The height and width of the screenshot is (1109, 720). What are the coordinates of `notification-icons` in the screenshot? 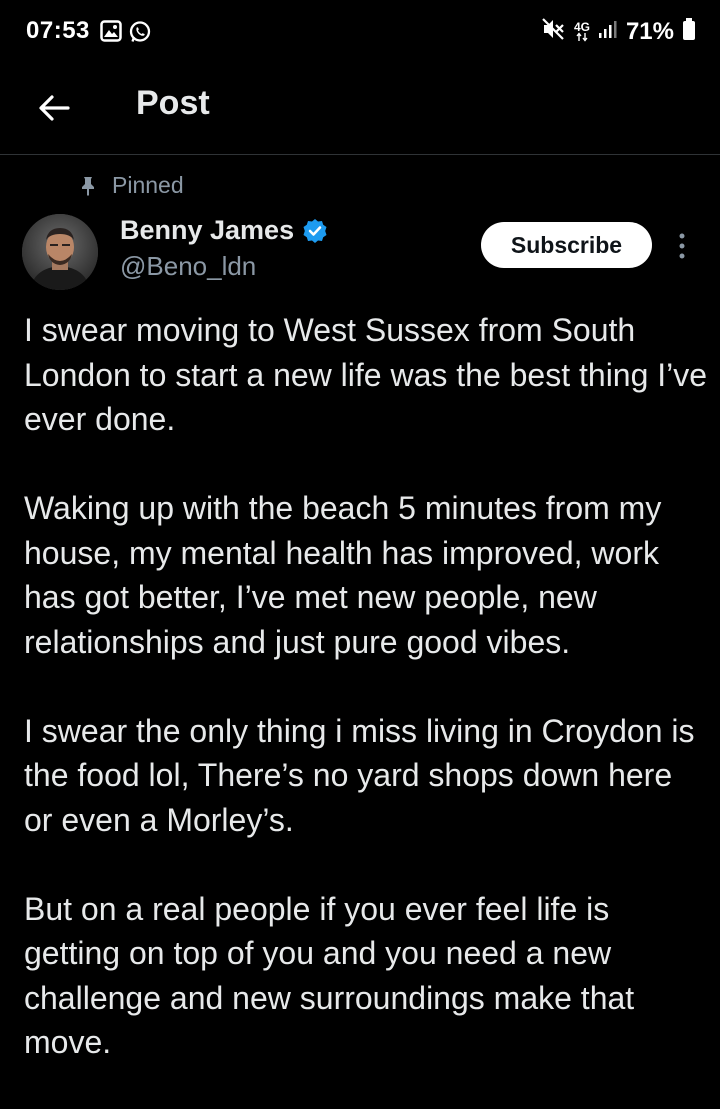 It's located at (126, 34).